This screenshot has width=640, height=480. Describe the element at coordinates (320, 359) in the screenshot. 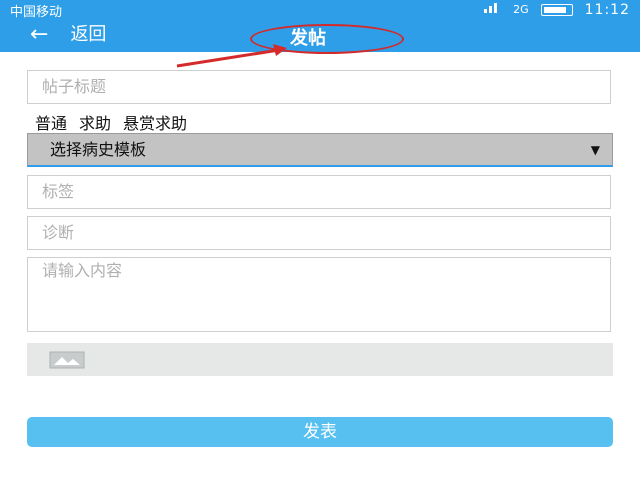

I see `image-attach-bar` at that location.